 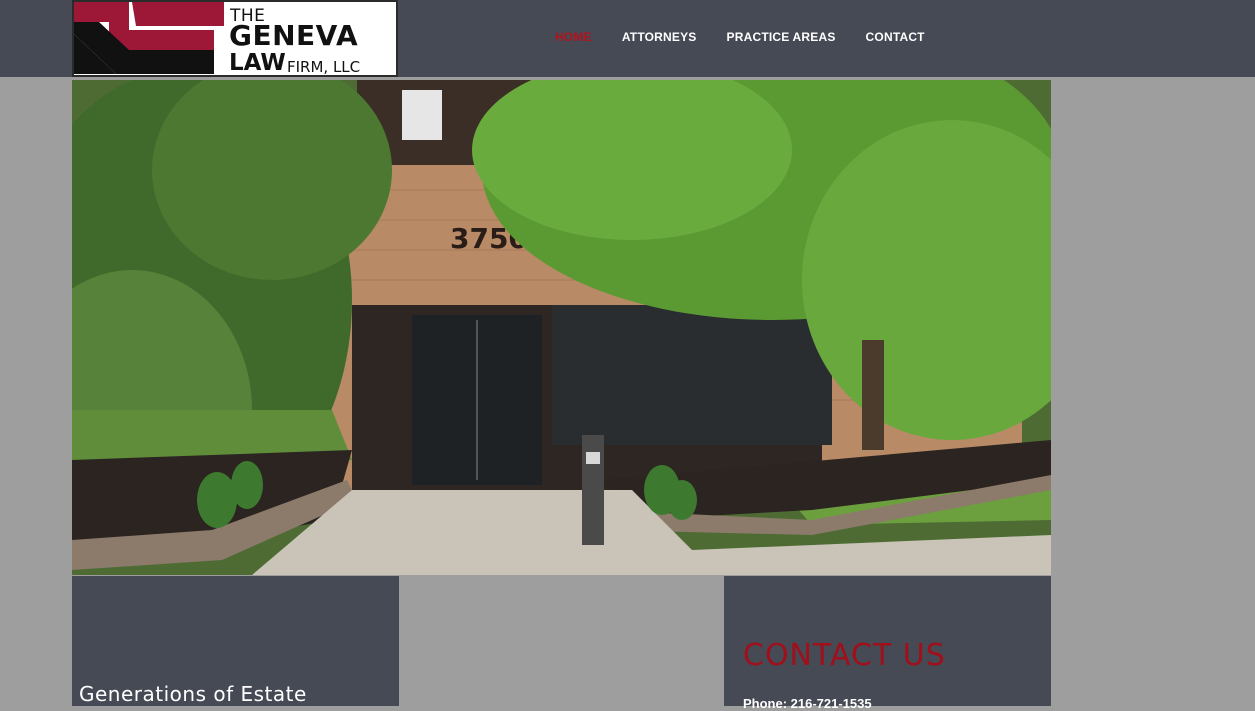 What do you see at coordinates (324, 67) in the screenshot?
I see `logo-text-firm: FIRM, LLC` at bounding box center [324, 67].